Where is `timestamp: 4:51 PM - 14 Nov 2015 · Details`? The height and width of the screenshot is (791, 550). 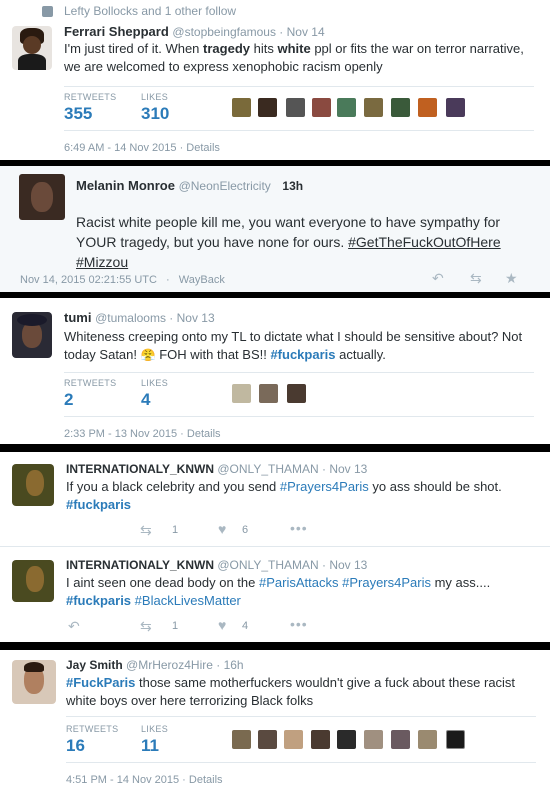 timestamp: 4:51 PM - 14 Nov 2015 · Details is located at coordinates (144, 780).